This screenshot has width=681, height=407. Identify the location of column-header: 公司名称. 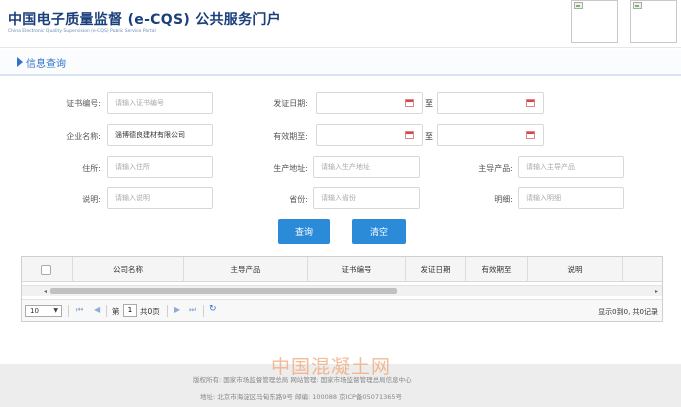
(128, 269).